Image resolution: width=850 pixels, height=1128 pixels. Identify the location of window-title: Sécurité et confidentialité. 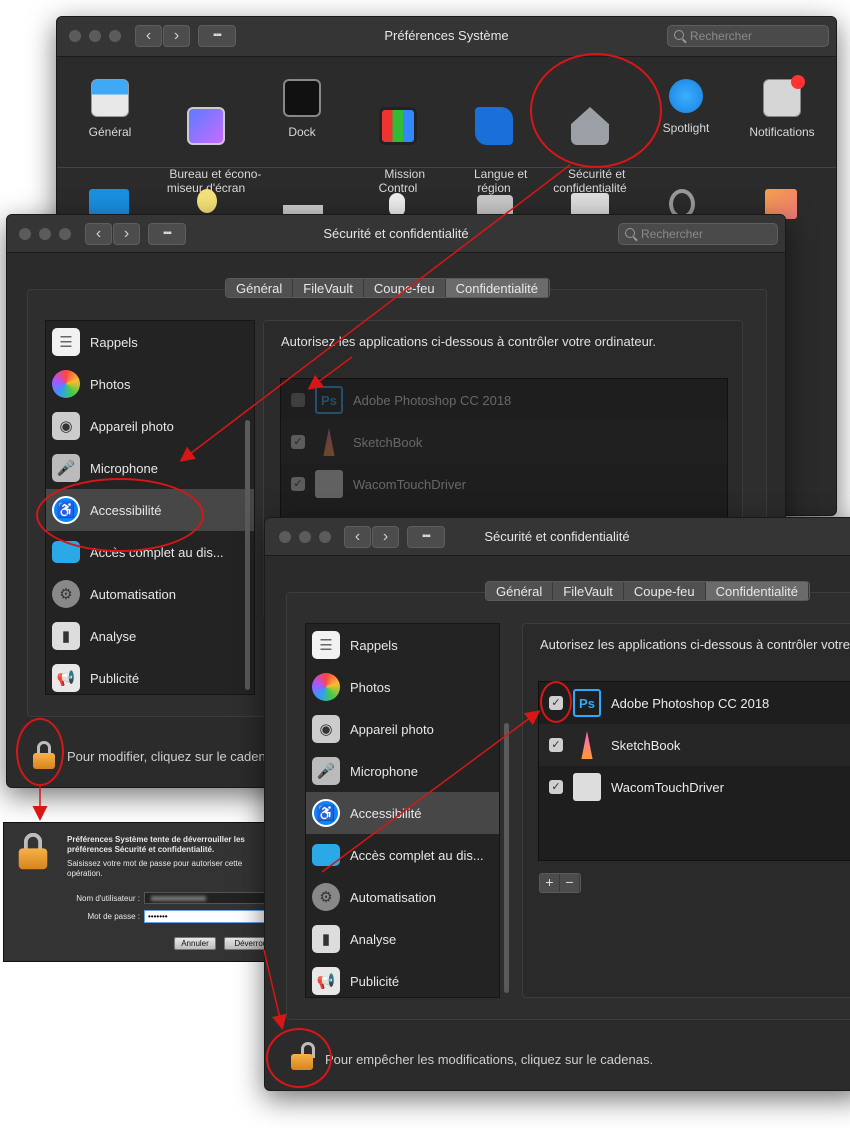
(557, 536).